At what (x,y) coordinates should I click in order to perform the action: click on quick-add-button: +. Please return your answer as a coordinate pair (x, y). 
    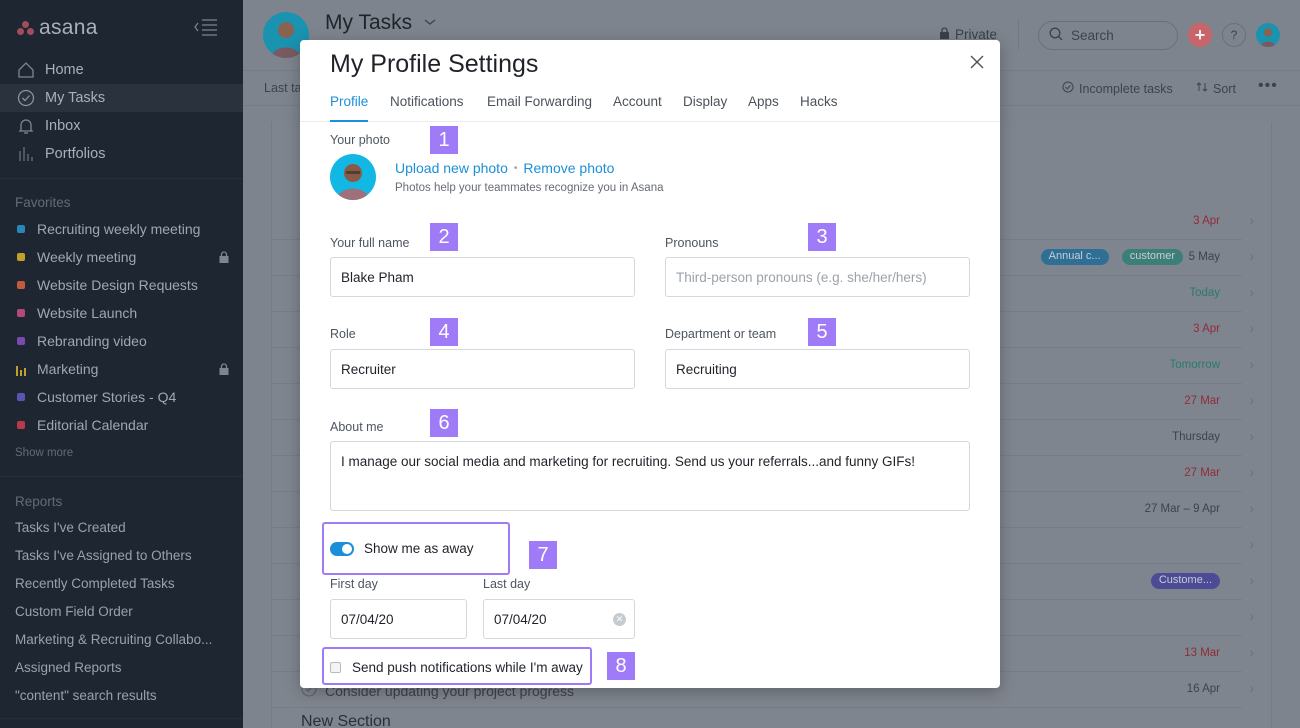
    Looking at the image, I should click on (1200, 35).